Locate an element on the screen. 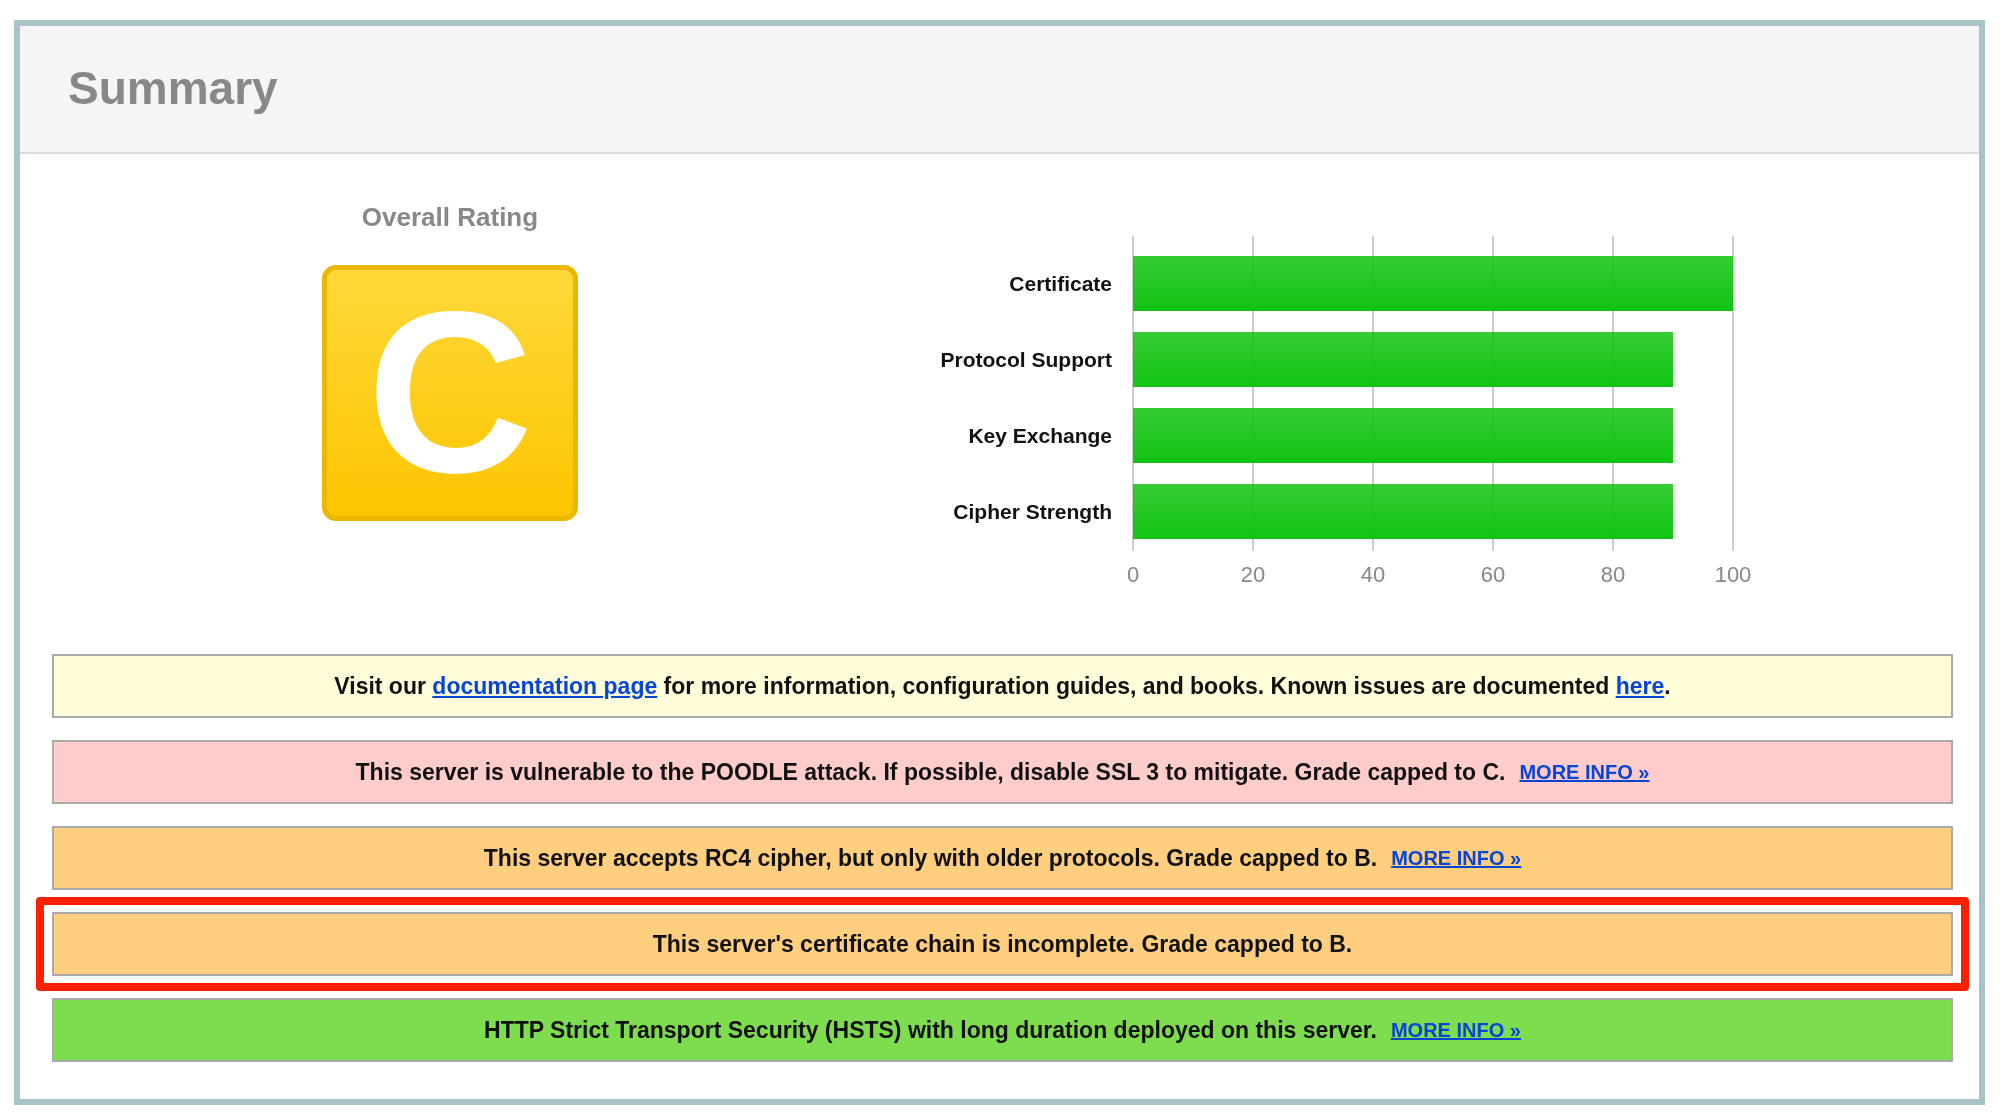 This screenshot has height=1119, width=2004. axis-tick-label: 20 is located at coordinates (1253, 574).